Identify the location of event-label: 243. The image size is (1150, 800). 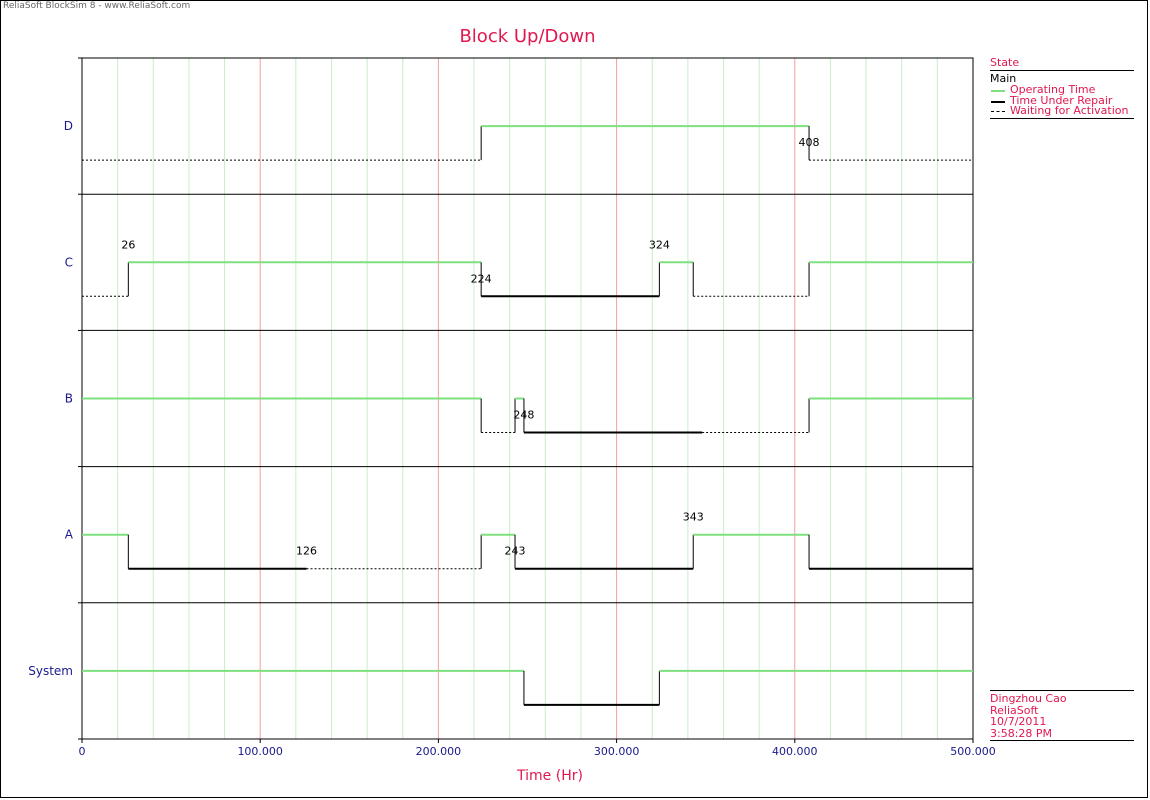
(515, 551).